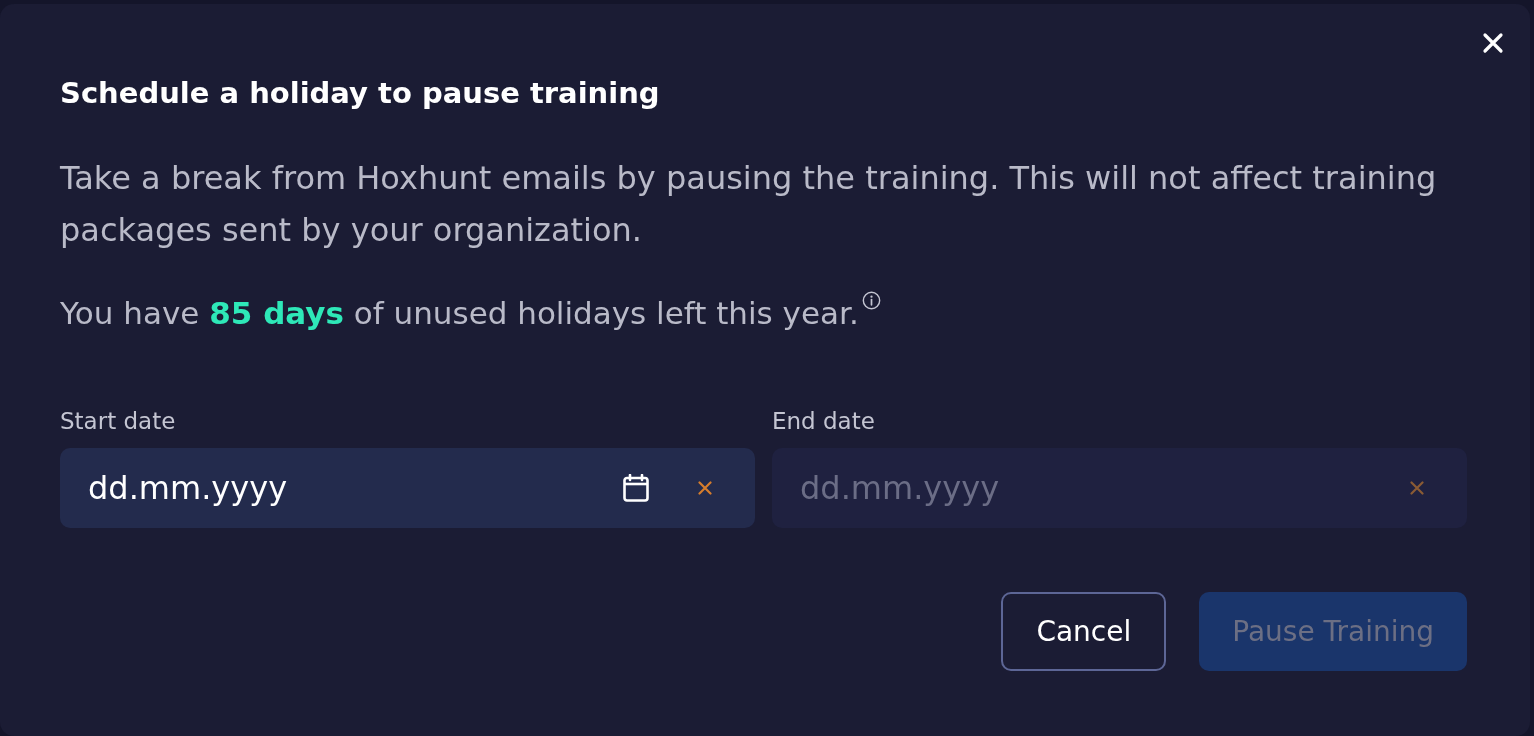 The height and width of the screenshot is (736, 1534). Describe the element at coordinates (823, 421) in the screenshot. I see `date-field-label: End date` at that location.